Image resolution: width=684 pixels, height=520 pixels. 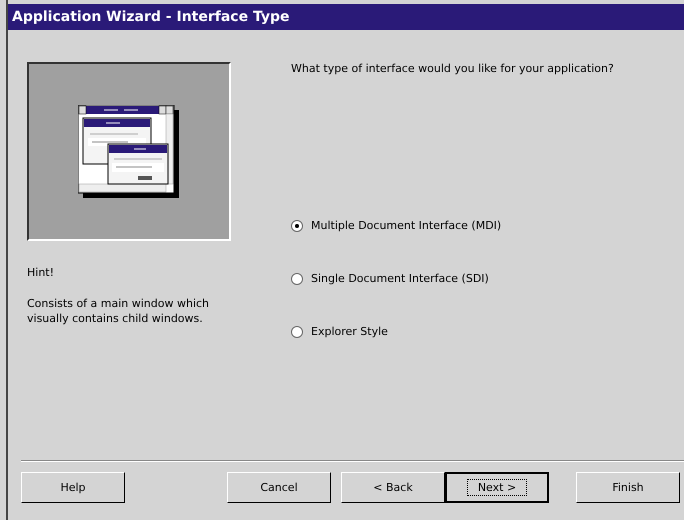 What do you see at coordinates (393, 487) in the screenshot?
I see `wizard-button: < Back` at bounding box center [393, 487].